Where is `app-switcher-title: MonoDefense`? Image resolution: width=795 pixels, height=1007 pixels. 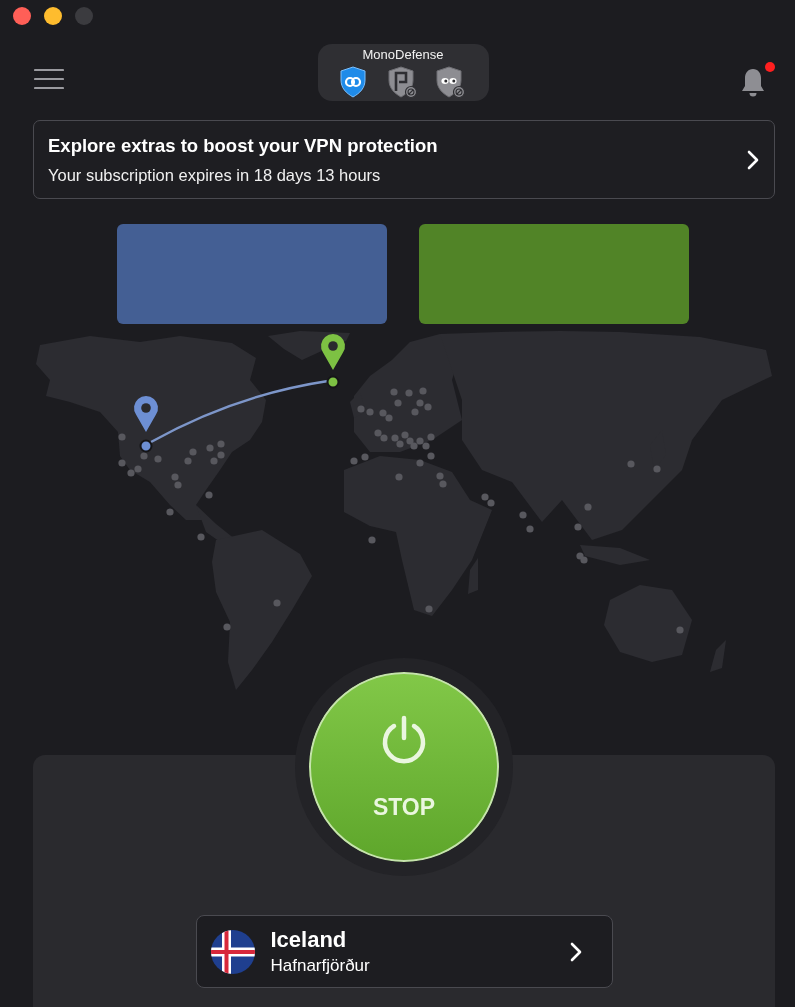 app-switcher-title: MonoDefense is located at coordinates (403, 55).